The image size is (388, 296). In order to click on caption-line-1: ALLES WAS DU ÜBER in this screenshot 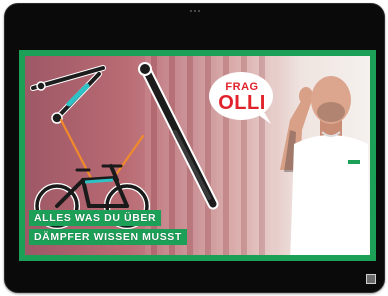, I will do `click(95, 218)`.